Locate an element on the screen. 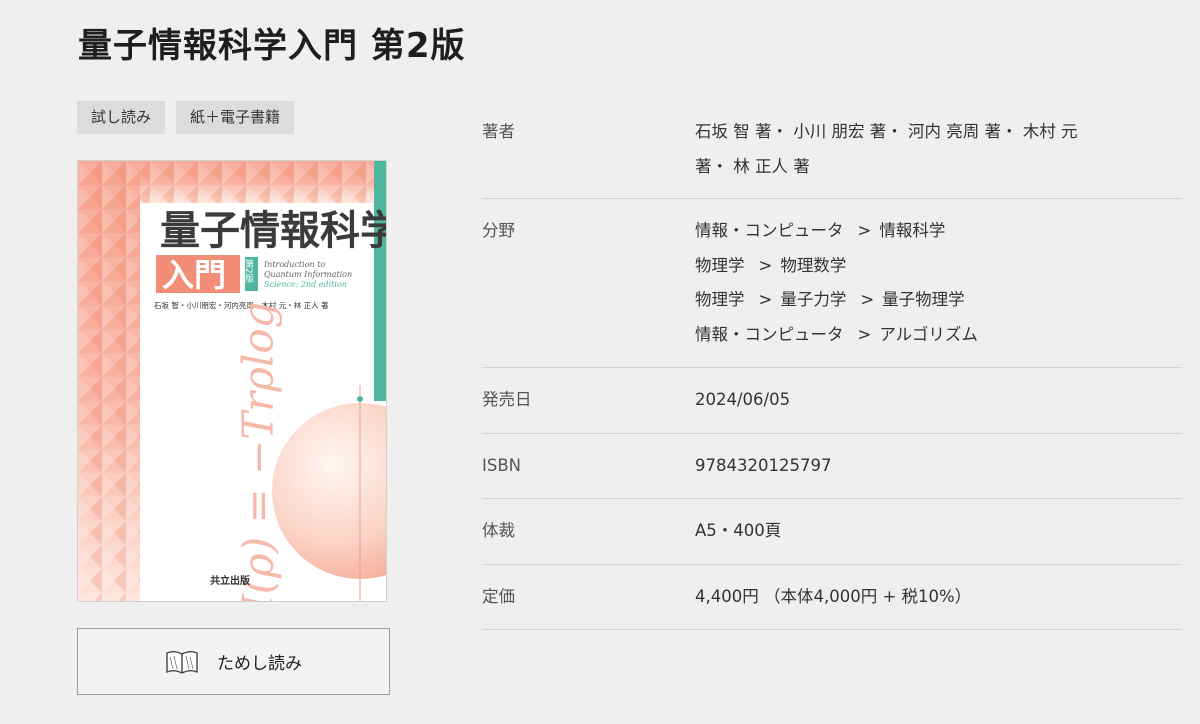 Image resolution: width=1200 pixels, height=724 pixels. category-link: 量子力学 is located at coordinates (813, 299).